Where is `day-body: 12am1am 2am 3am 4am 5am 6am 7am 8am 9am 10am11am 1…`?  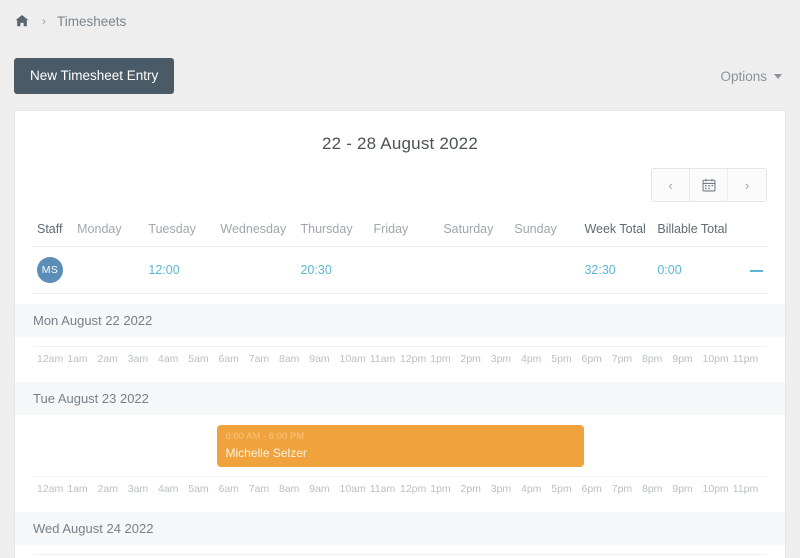 day-body: 12am1am 2am 3am 4am 5am 6am 7am 8am 9am 10am11am 1… is located at coordinates (400, 359).